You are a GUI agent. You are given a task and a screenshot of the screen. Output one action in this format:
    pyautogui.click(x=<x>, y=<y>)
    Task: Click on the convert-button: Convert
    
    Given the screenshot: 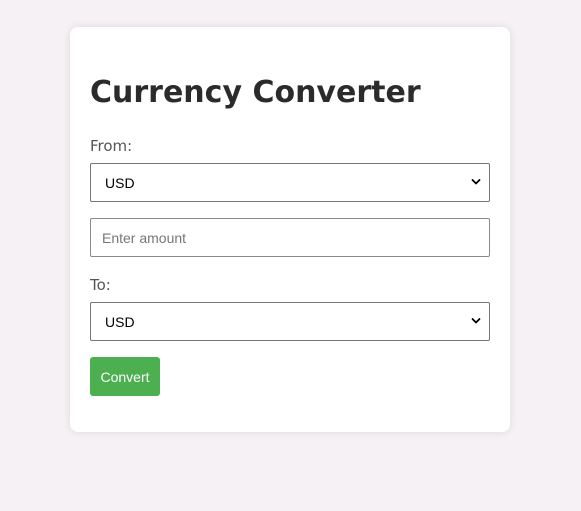 What is the action you would take?
    pyautogui.click(x=125, y=376)
    